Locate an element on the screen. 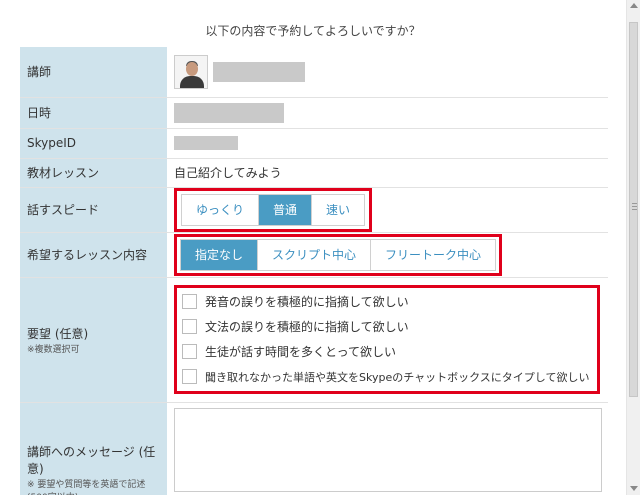 This screenshot has height=495, width=640. request-item: 発音の誤りを積極的に指摘して欲しい is located at coordinates (385, 301).